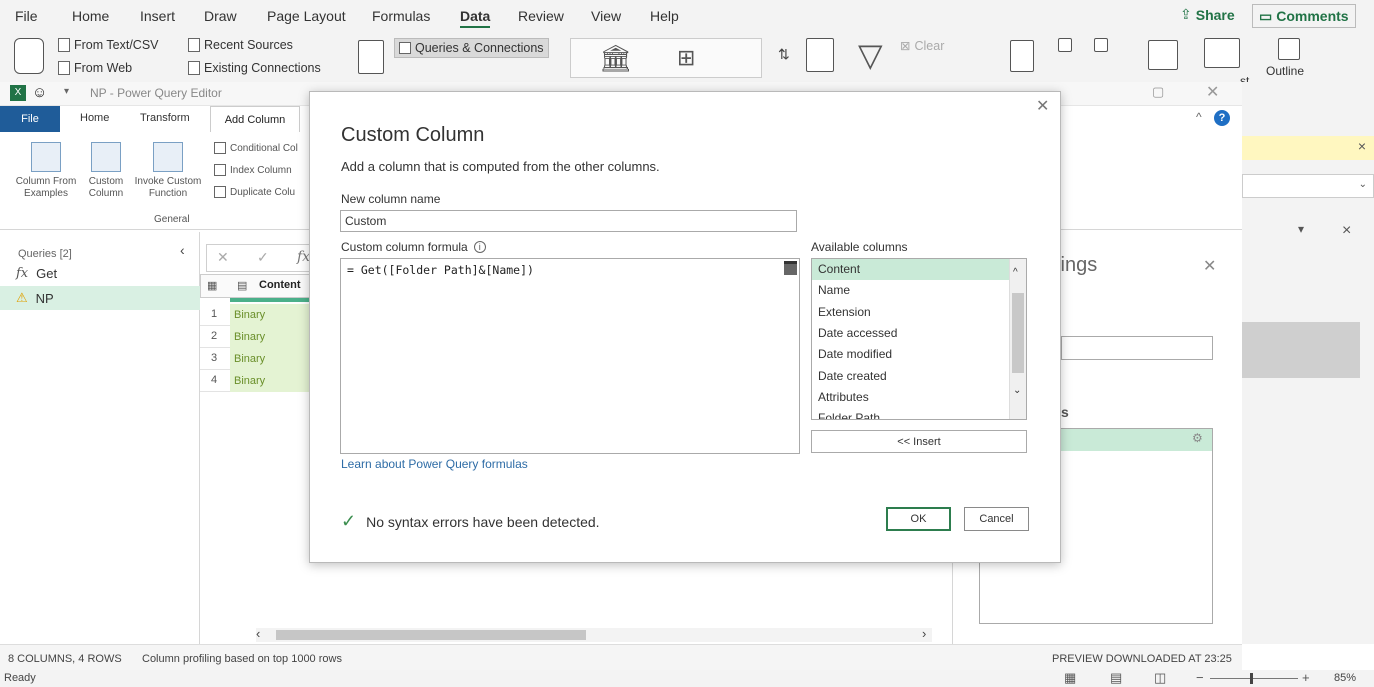  I want to click on dropdown-icon: ▾, so click(1301, 229).